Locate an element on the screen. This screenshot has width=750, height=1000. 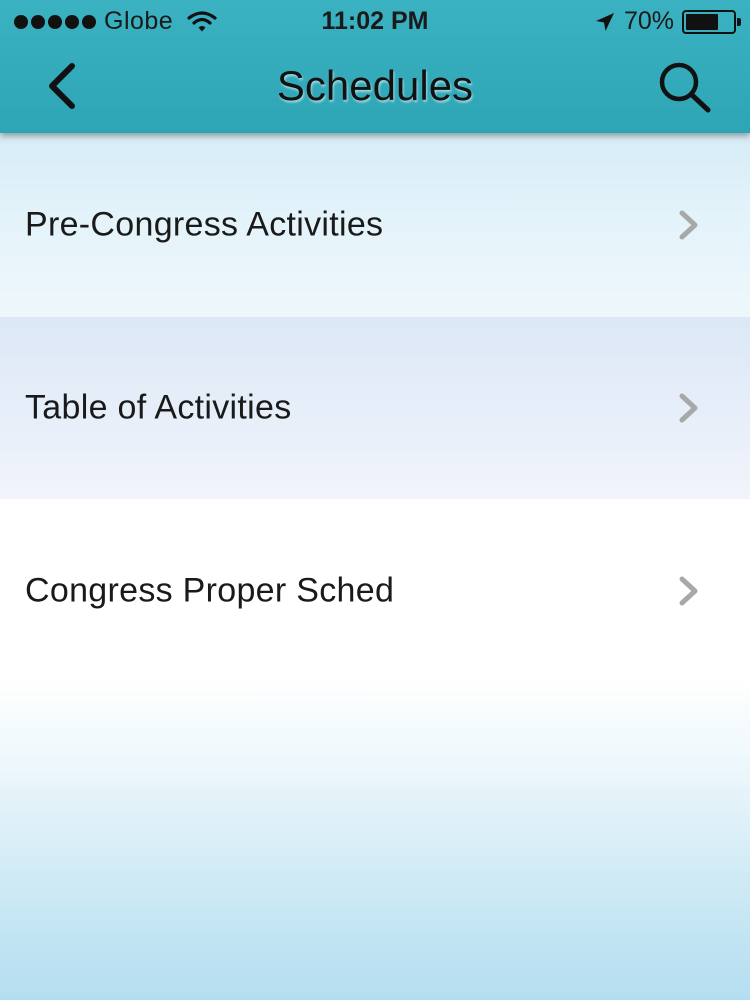
status-right: 70% is located at coordinates (667, 21).